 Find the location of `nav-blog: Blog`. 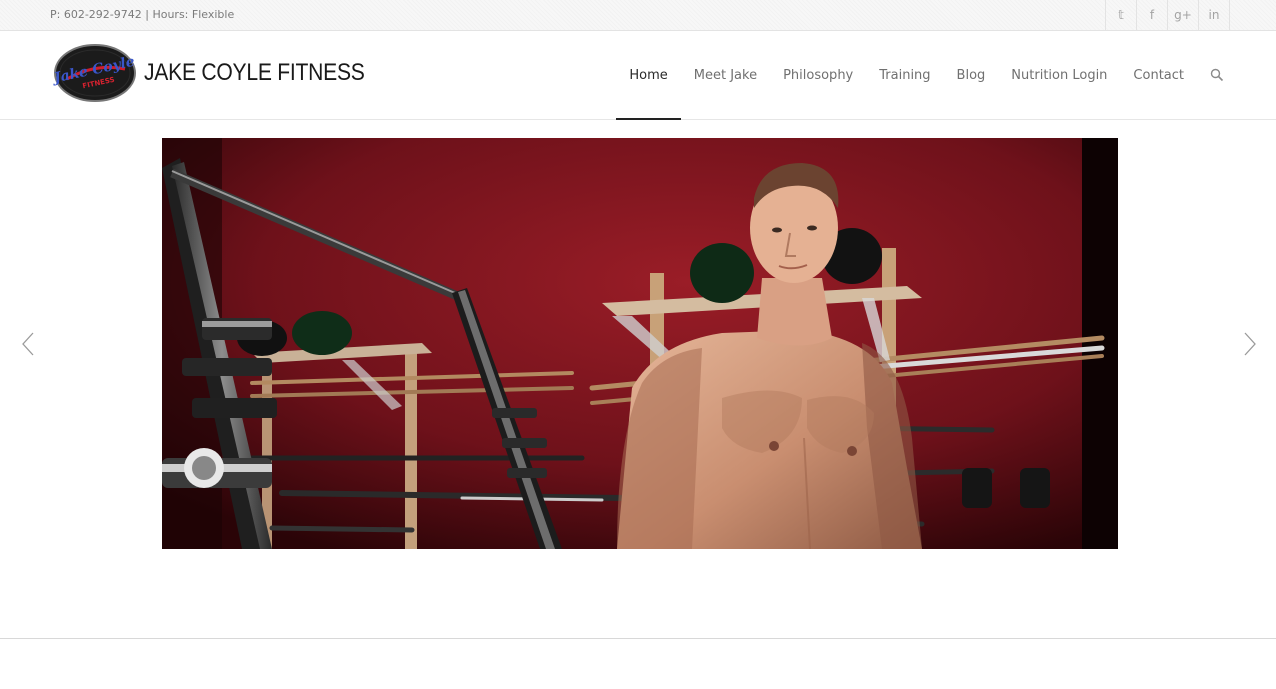

nav-blog: Blog is located at coordinates (971, 75).